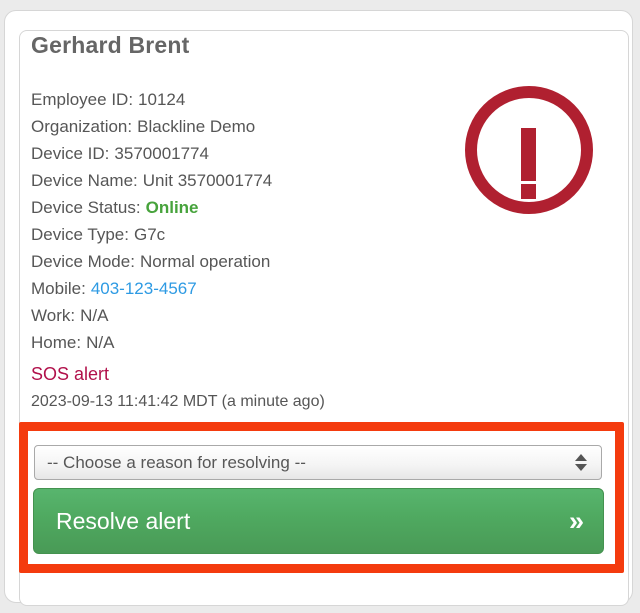 Image resolution: width=640 pixels, height=613 pixels. What do you see at coordinates (70, 153) in the screenshot?
I see `info-label: Device ID:` at bounding box center [70, 153].